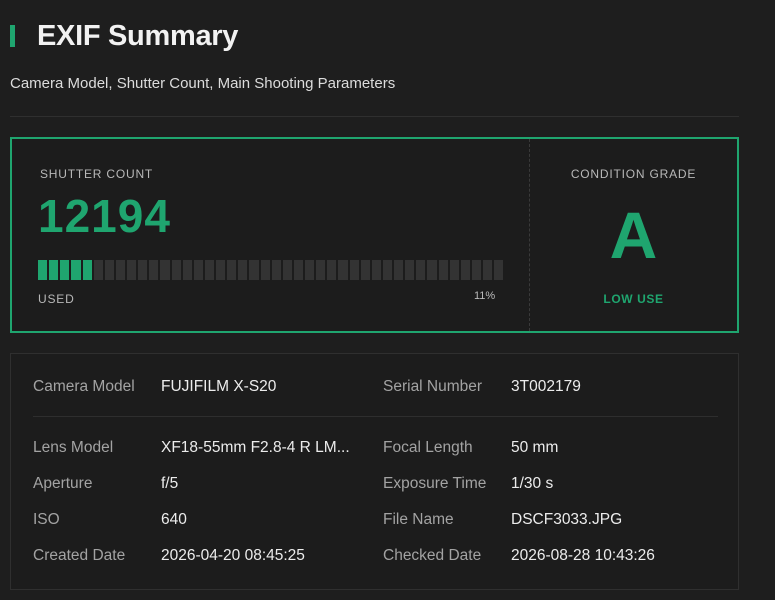  What do you see at coordinates (12, 36) in the screenshot?
I see `title-accent-bar` at bounding box center [12, 36].